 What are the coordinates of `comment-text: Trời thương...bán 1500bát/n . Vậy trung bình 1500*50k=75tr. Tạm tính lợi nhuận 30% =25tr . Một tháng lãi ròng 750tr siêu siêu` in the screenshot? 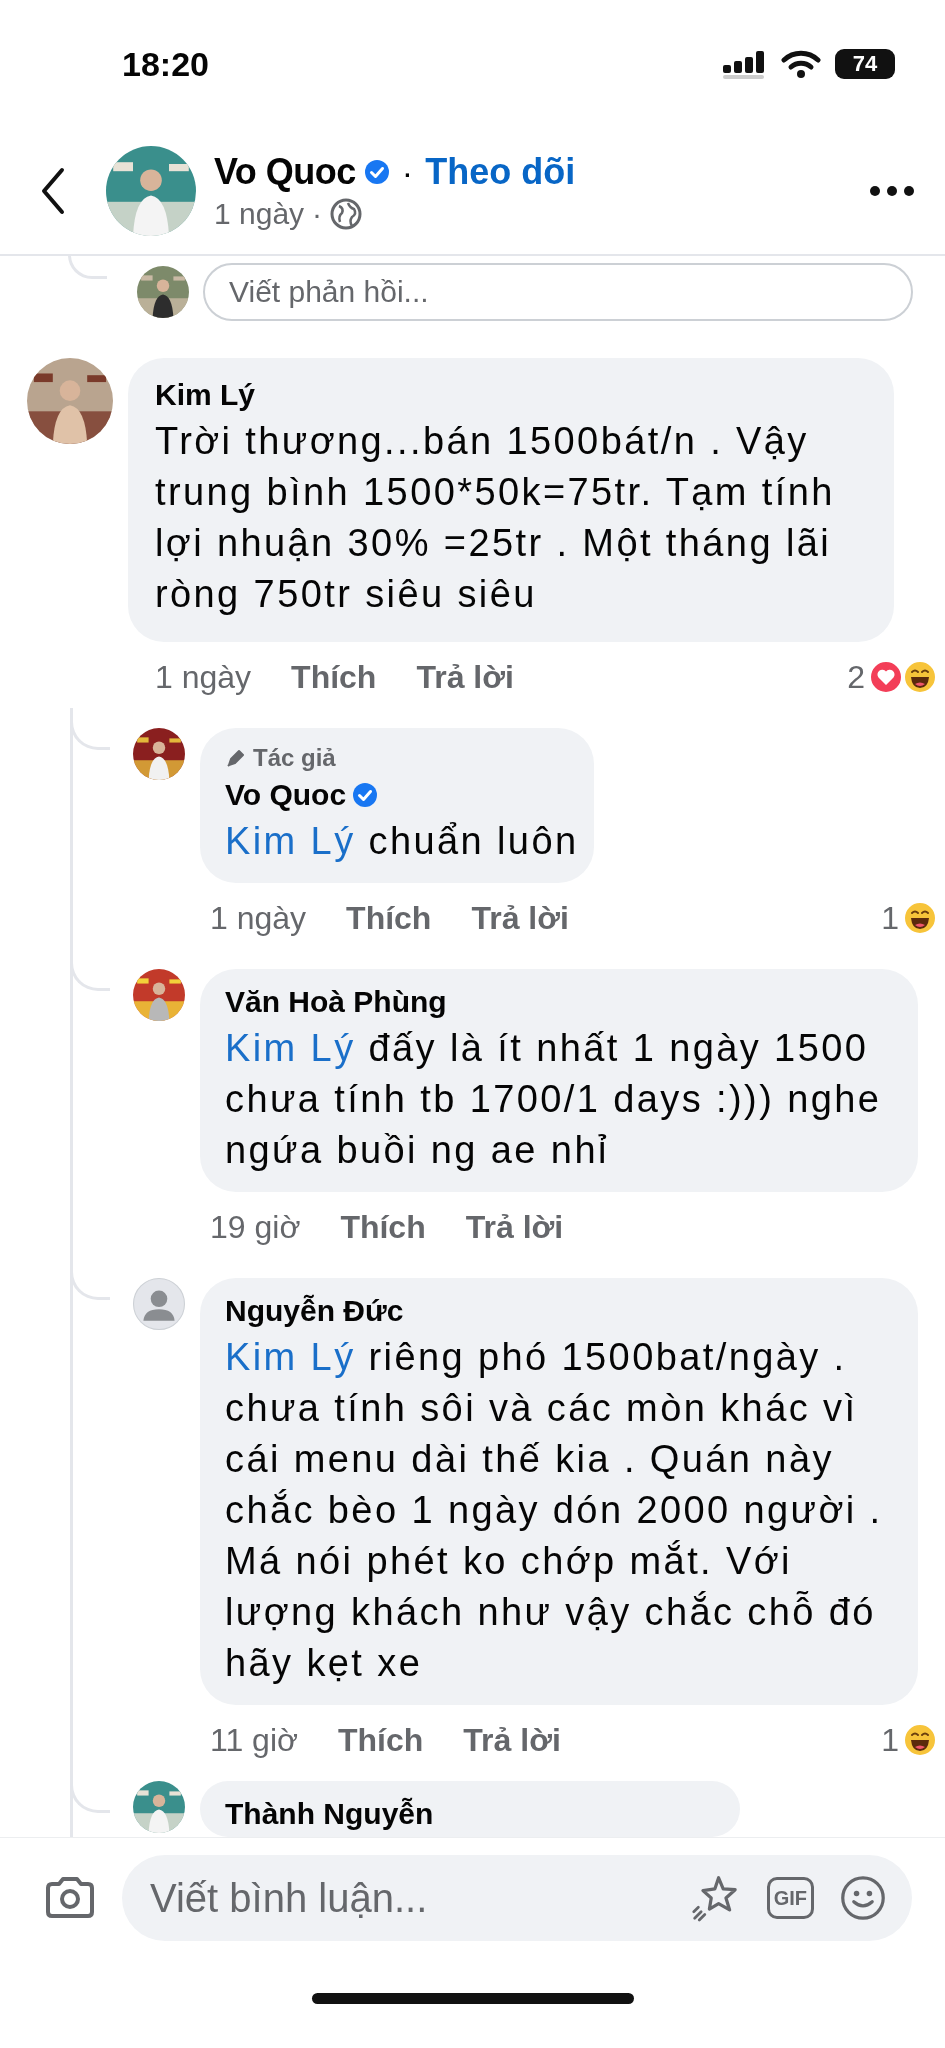 It's located at (495, 518).